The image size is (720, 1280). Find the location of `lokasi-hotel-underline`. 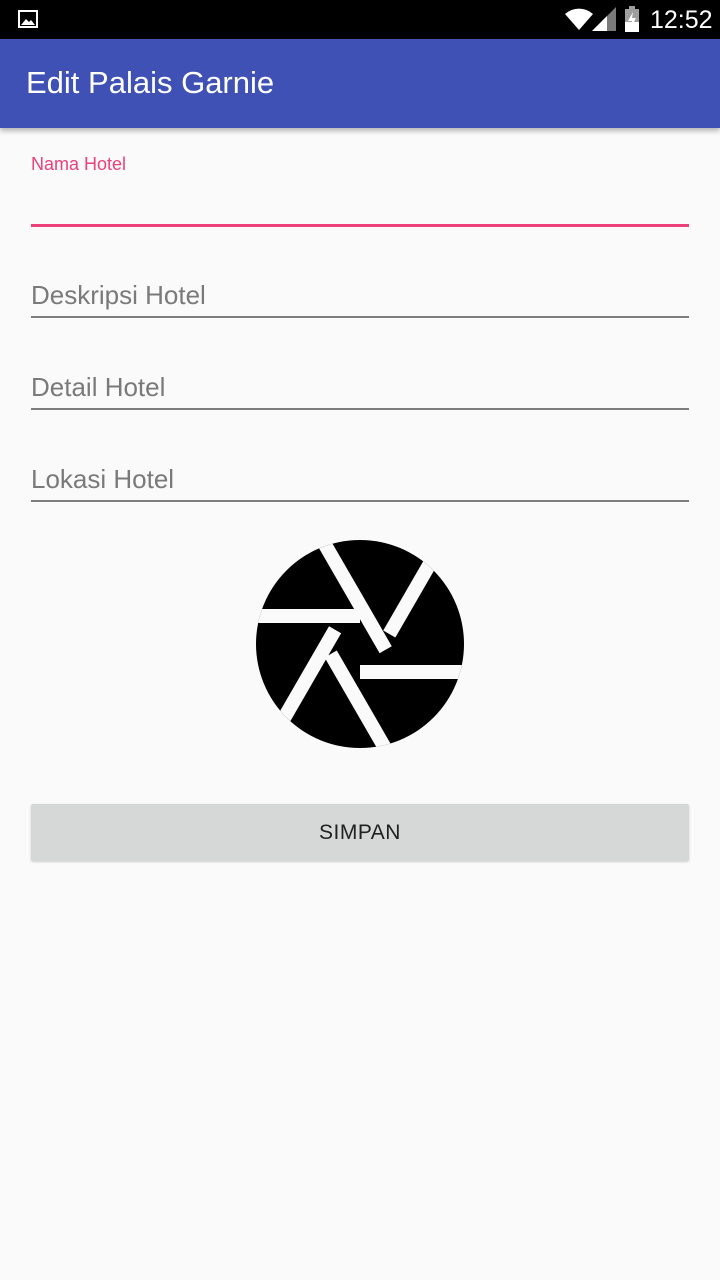

lokasi-hotel-underline is located at coordinates (360, 501).